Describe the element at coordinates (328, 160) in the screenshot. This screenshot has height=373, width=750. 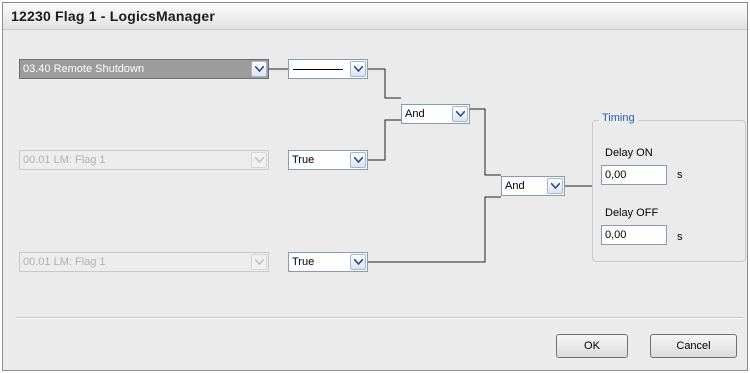
I see `operator-2-select: True` at that location.